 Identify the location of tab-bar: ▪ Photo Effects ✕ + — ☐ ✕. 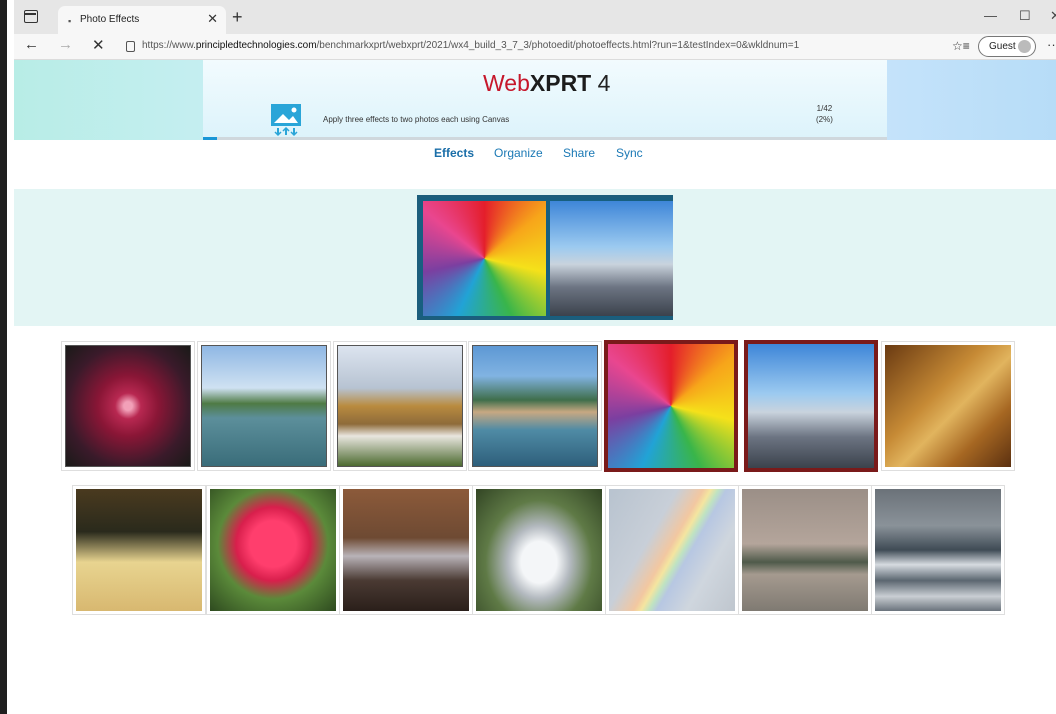
(535, 17).